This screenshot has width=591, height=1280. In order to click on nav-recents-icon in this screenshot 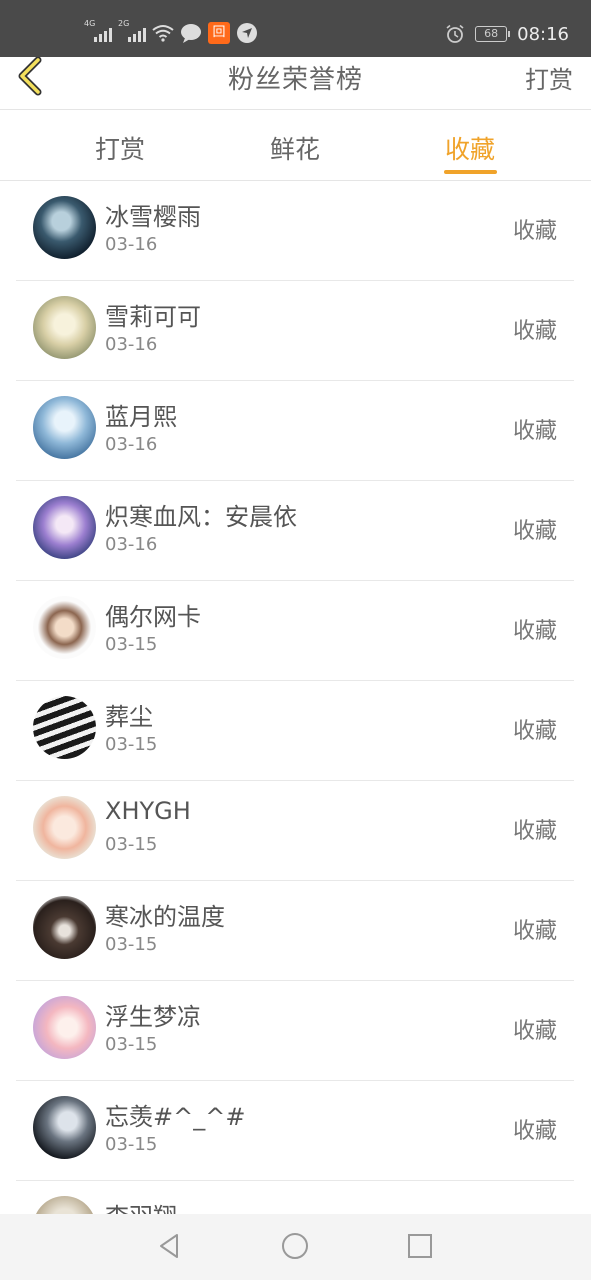, I will do `click(420, 1246)`.